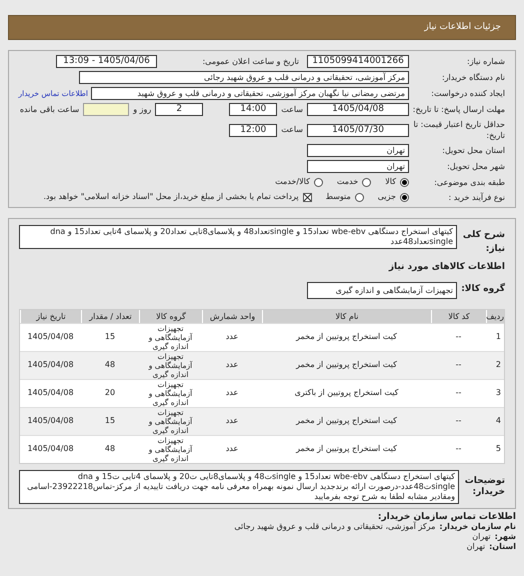  Describe the element at coordinates (498, 449) in the screenshot. I see `table-cell-text: 5` at that location.